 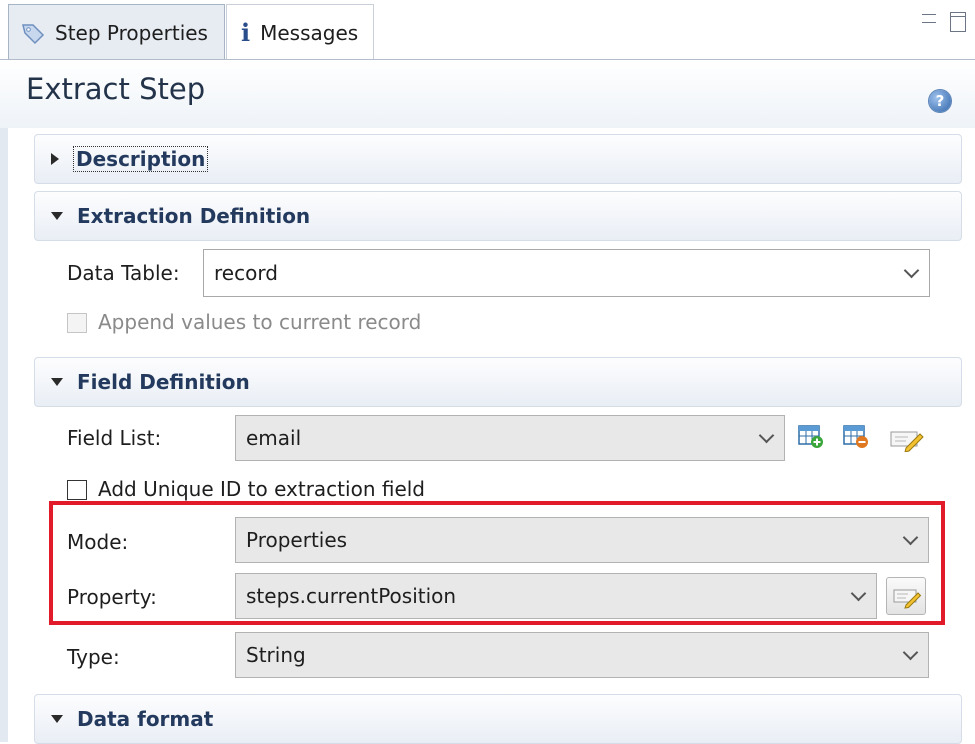 What do you see at coordinates (246, 32) in the screenshot?
I see `info-icon: i` at bounding box center [246, 32].